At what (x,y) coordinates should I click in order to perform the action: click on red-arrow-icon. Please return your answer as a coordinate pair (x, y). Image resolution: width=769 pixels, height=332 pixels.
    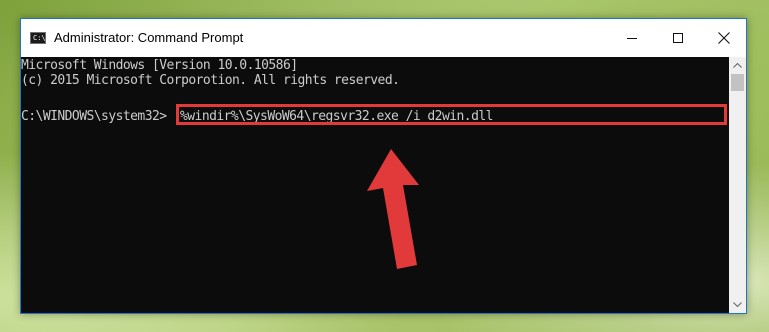
    Looking at the image, I should click on (393, 209).